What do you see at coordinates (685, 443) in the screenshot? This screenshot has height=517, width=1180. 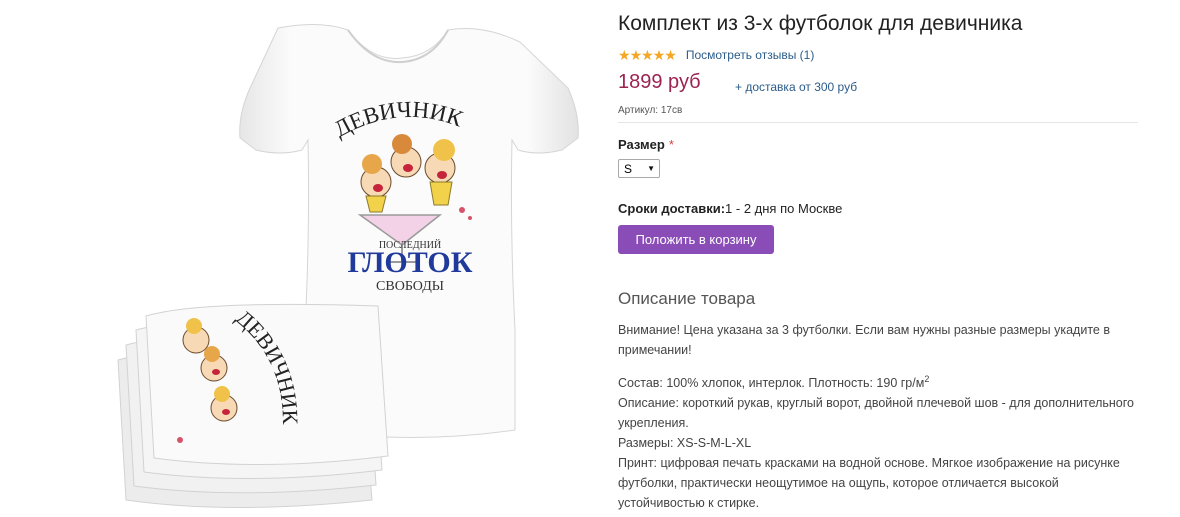 I see `description-sizes: Размеры: XS-S-M-L-XL` at bounding box center [685, 443].